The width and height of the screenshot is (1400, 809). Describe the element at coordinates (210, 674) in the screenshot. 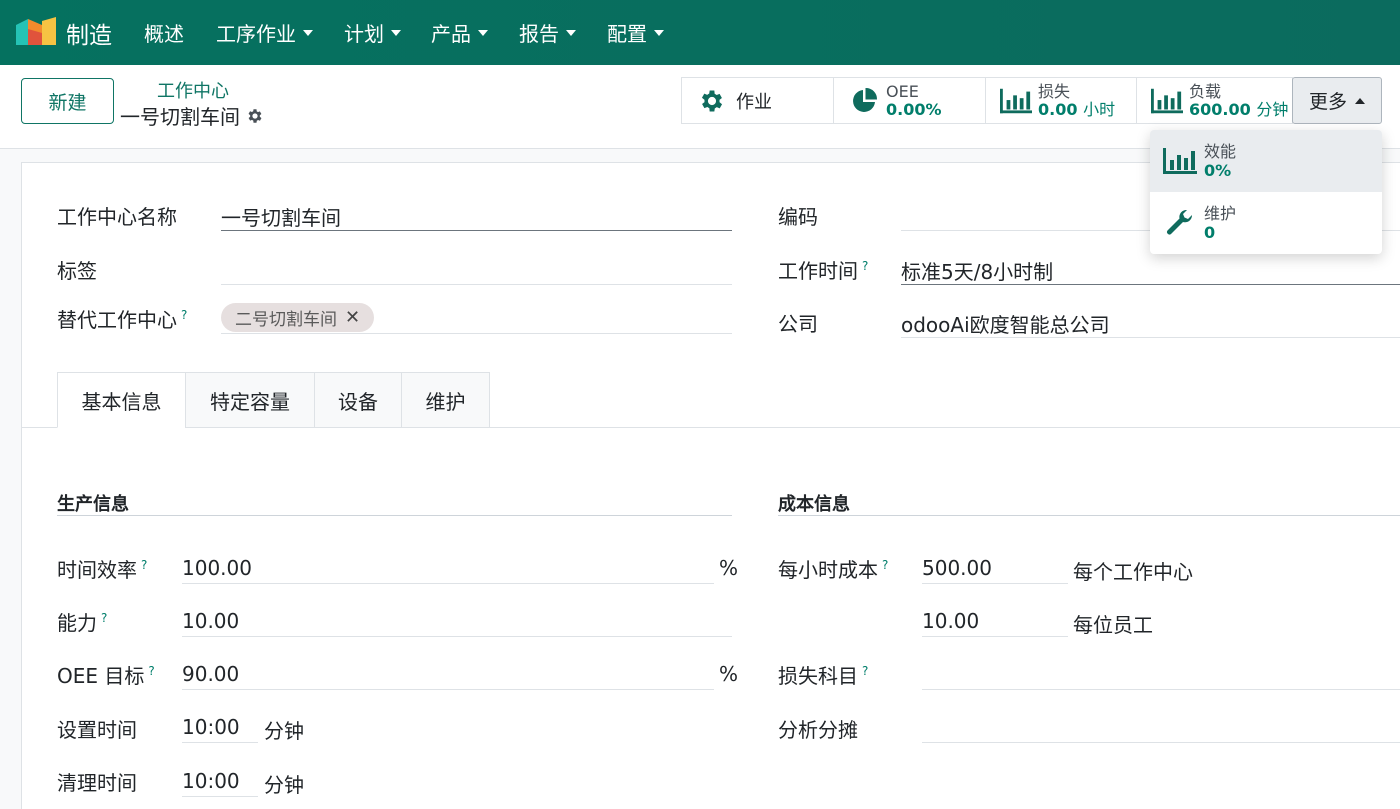

I see `oee-target-input: 90.00` at that location.